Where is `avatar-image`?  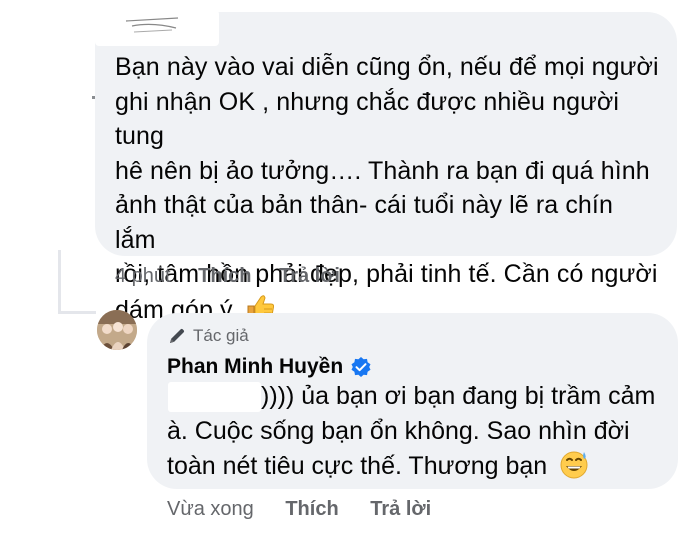
avatar-image is located at coordinates (117, 330).